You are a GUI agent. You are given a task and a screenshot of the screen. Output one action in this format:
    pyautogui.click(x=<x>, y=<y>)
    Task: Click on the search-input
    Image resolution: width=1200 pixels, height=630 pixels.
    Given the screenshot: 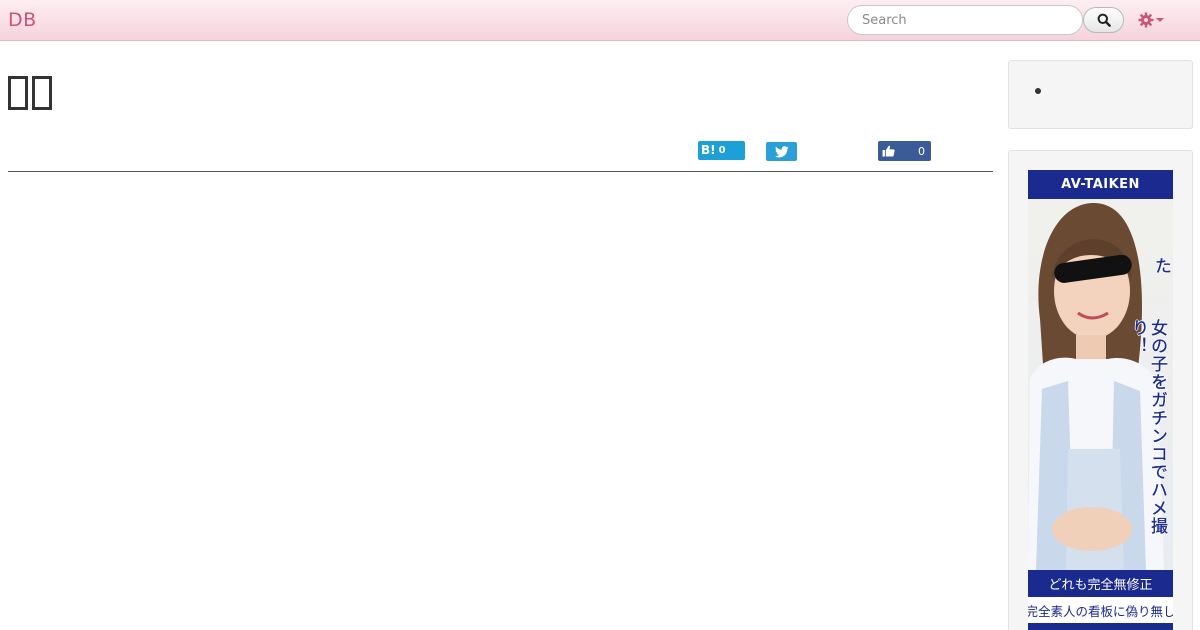 What is the action you would take?
    pyautogui.click(x=965, y=20)
    